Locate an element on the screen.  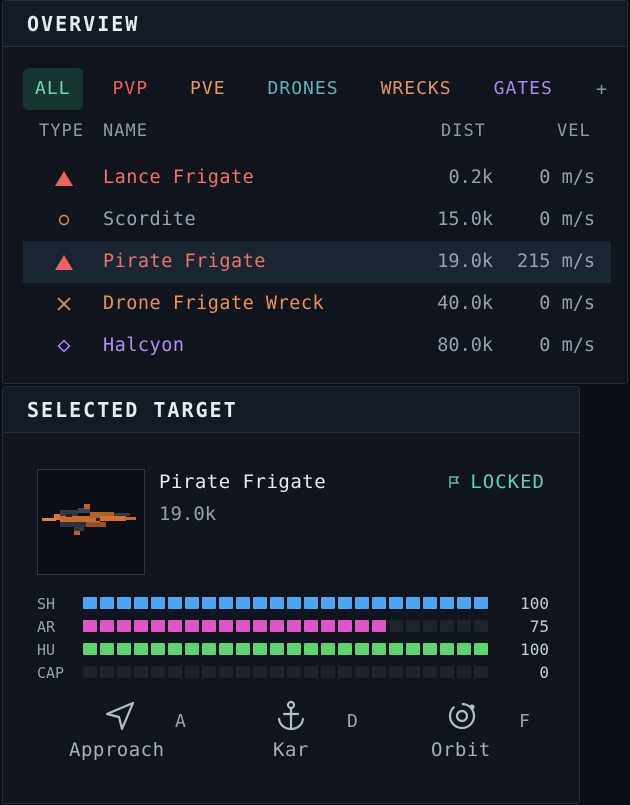
row-velocity: 215 m/s is located at coordinates (556, 261).